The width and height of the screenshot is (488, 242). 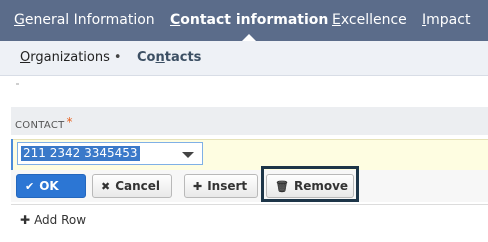 What do you see at coordinates (175, 20) in the screenshot?
I see `tab-accel: C` at bounding box center [175, 20].